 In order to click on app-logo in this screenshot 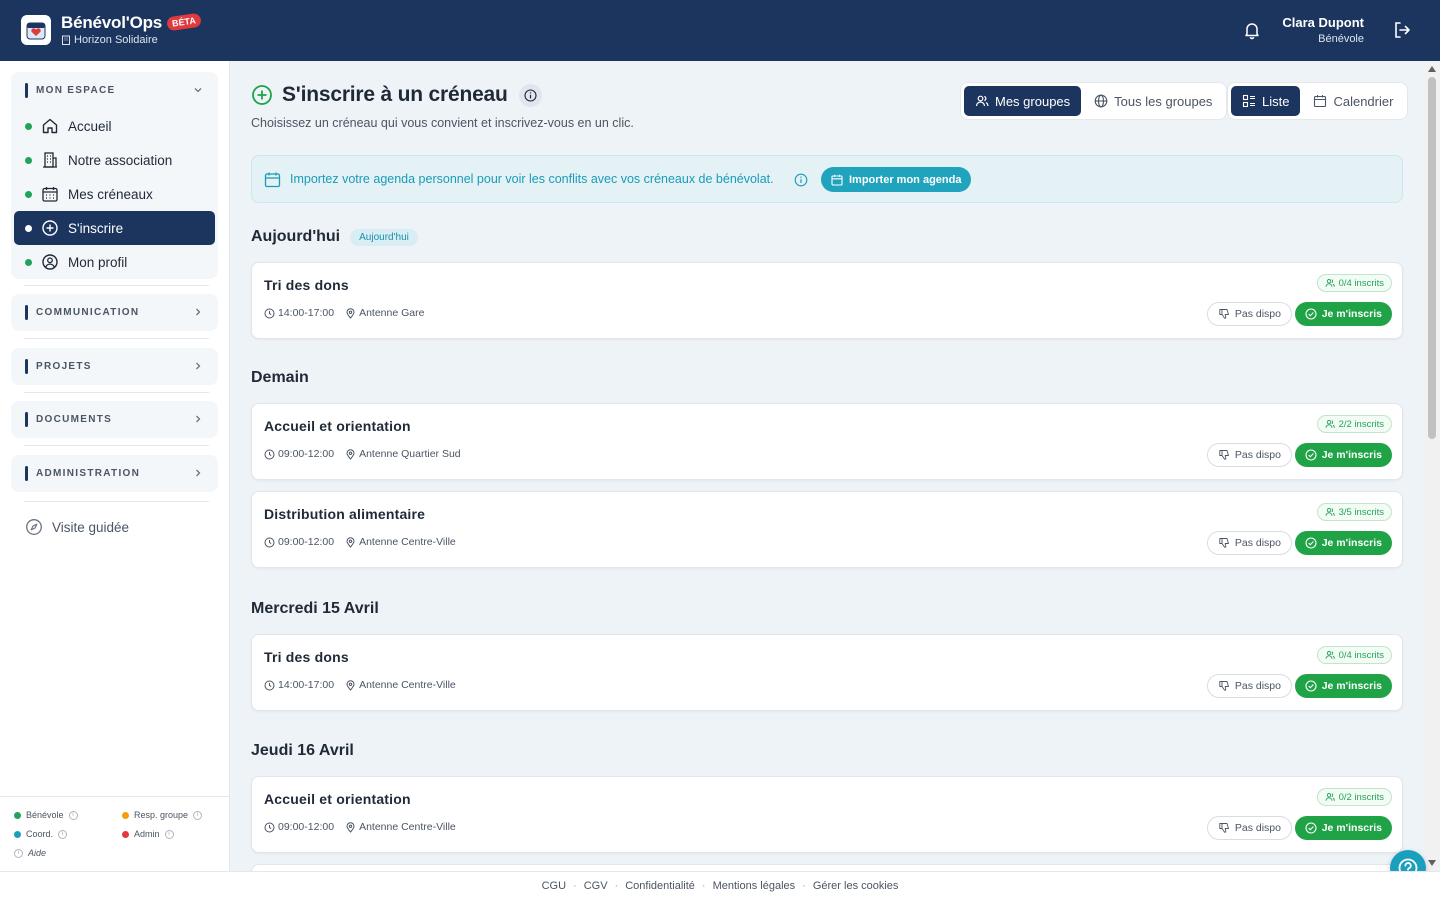, I will do `click(36, 30)`.